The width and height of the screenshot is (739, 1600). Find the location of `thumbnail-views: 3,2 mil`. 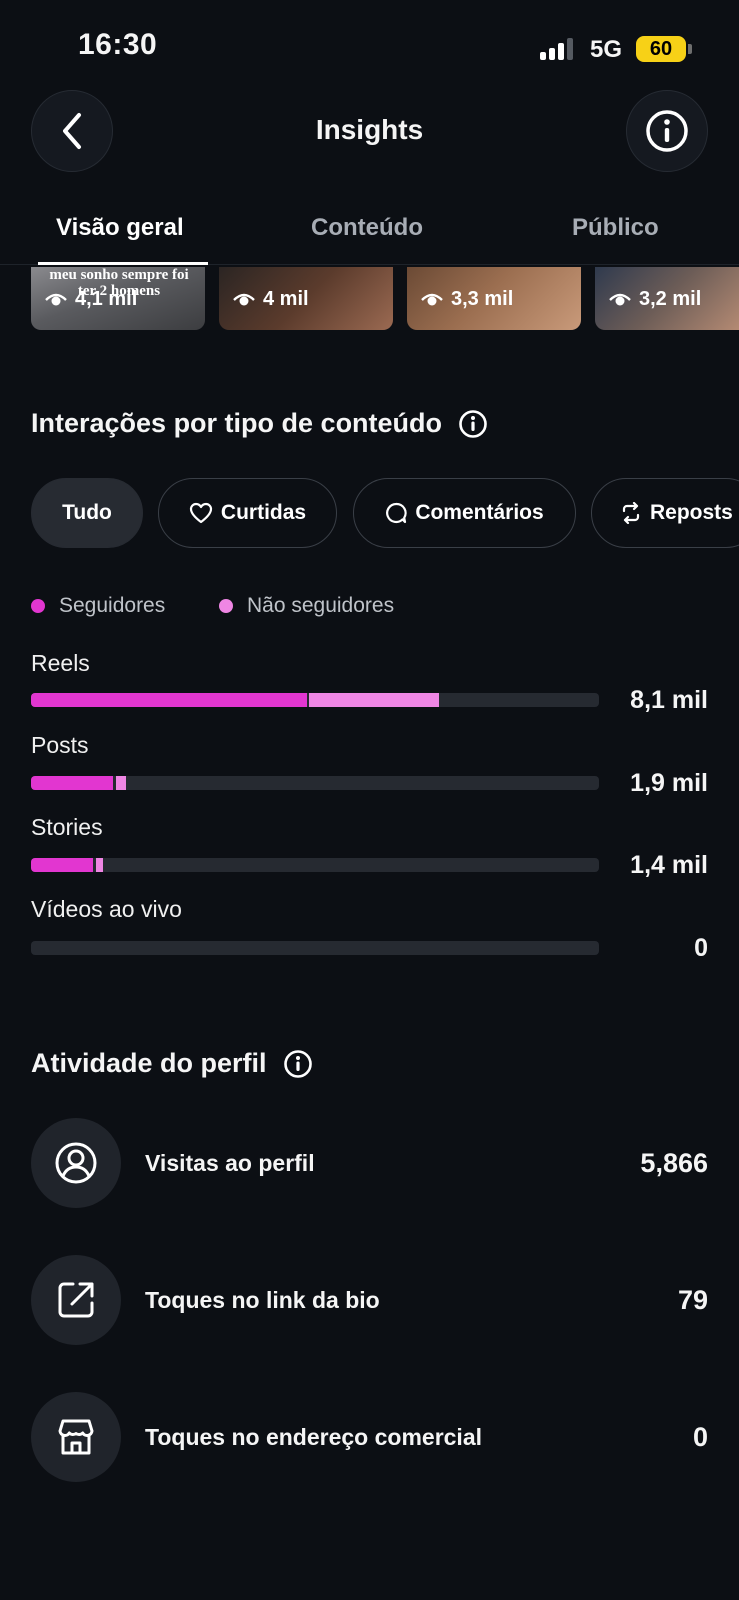

thumbnail-views: 3,2 mil is located at coordinates (655, 299).